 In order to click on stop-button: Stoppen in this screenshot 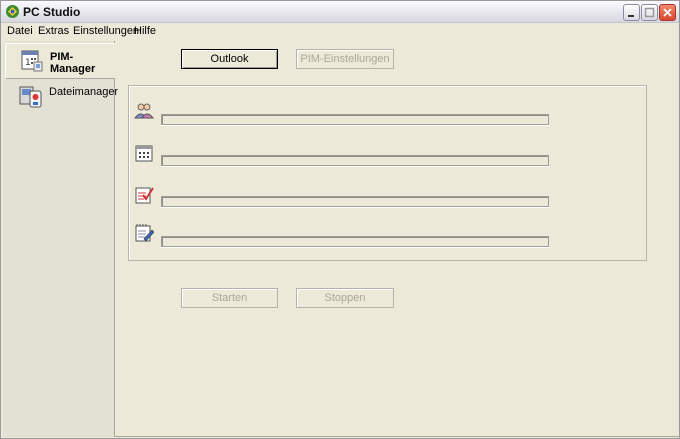, I will do `click(345, 298)`.